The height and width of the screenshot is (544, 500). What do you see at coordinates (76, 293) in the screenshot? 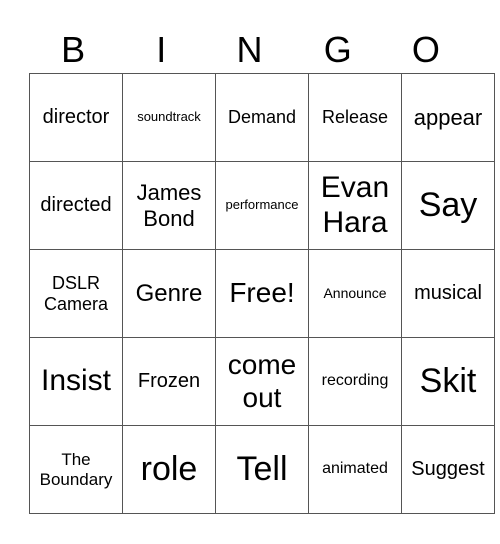
I see `bingo-cell: DSLR Camera` at bounding box center [76, 293].